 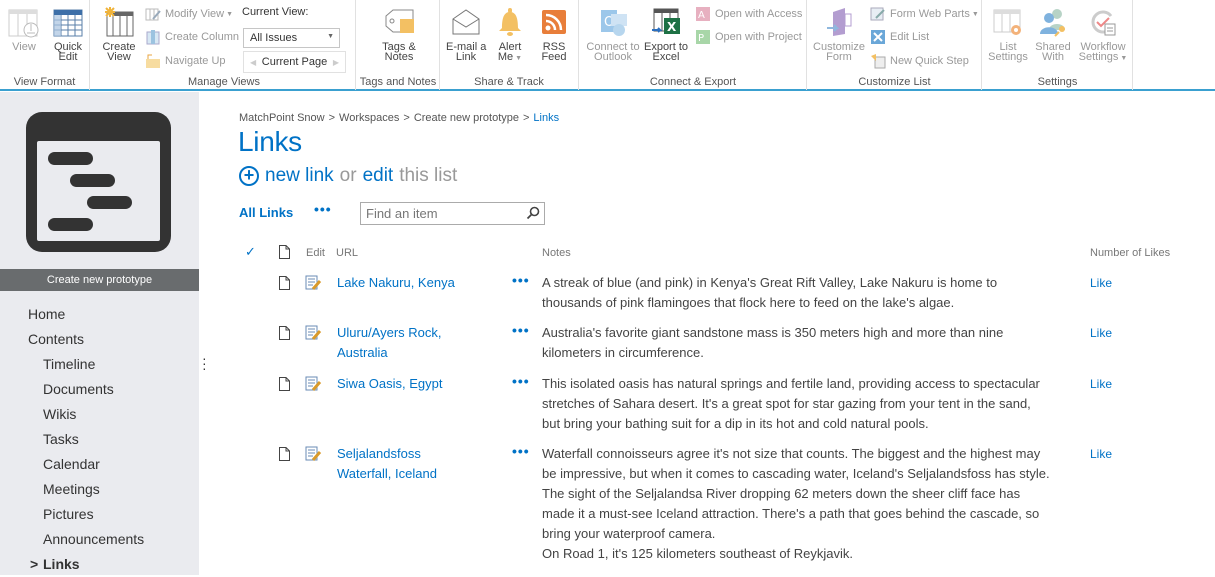 I want to click on shared-with-button: Shared With, so click(x=1053, y=34).